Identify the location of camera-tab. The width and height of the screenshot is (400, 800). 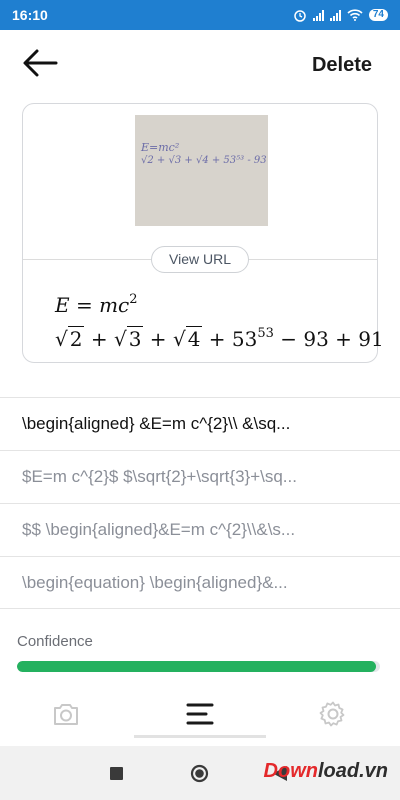
(66, 714).